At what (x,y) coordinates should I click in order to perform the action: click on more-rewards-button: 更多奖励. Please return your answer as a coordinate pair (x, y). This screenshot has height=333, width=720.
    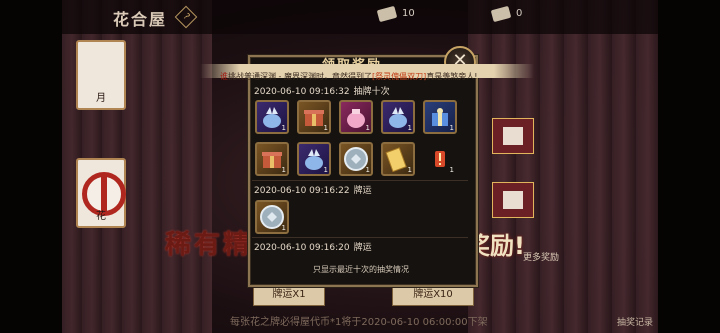
    Looking at the image, I should click on (541, 256).